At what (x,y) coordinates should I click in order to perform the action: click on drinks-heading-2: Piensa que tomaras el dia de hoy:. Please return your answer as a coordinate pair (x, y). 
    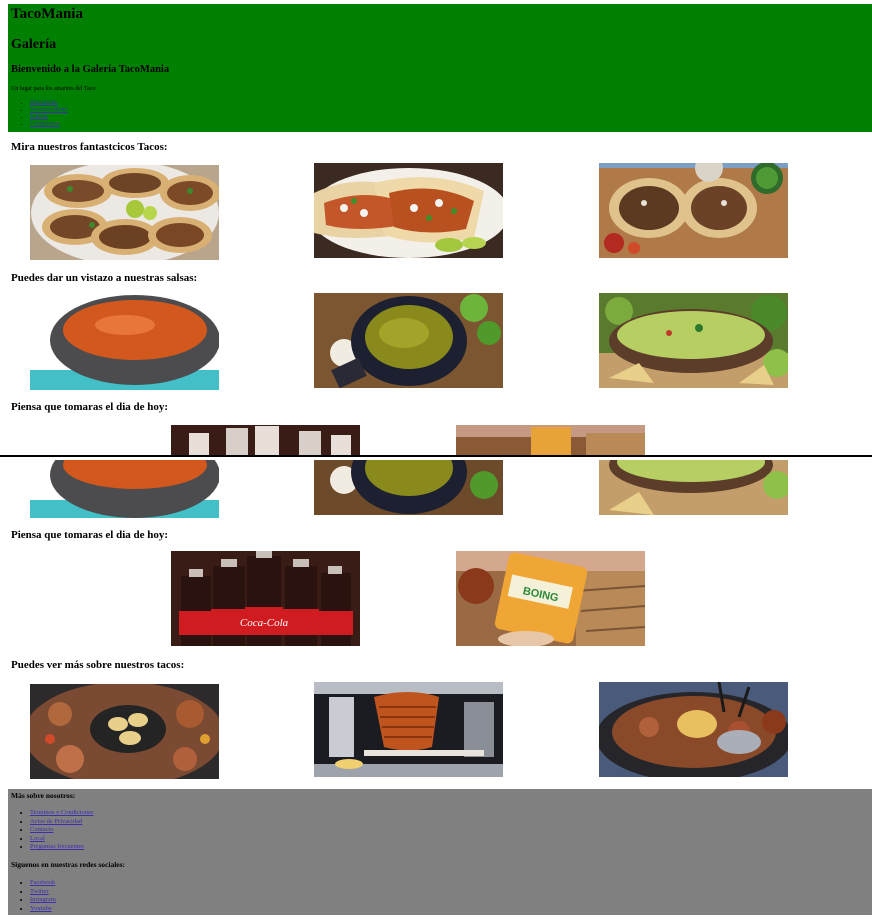
    Looking at the image, I should click on (90, 535).